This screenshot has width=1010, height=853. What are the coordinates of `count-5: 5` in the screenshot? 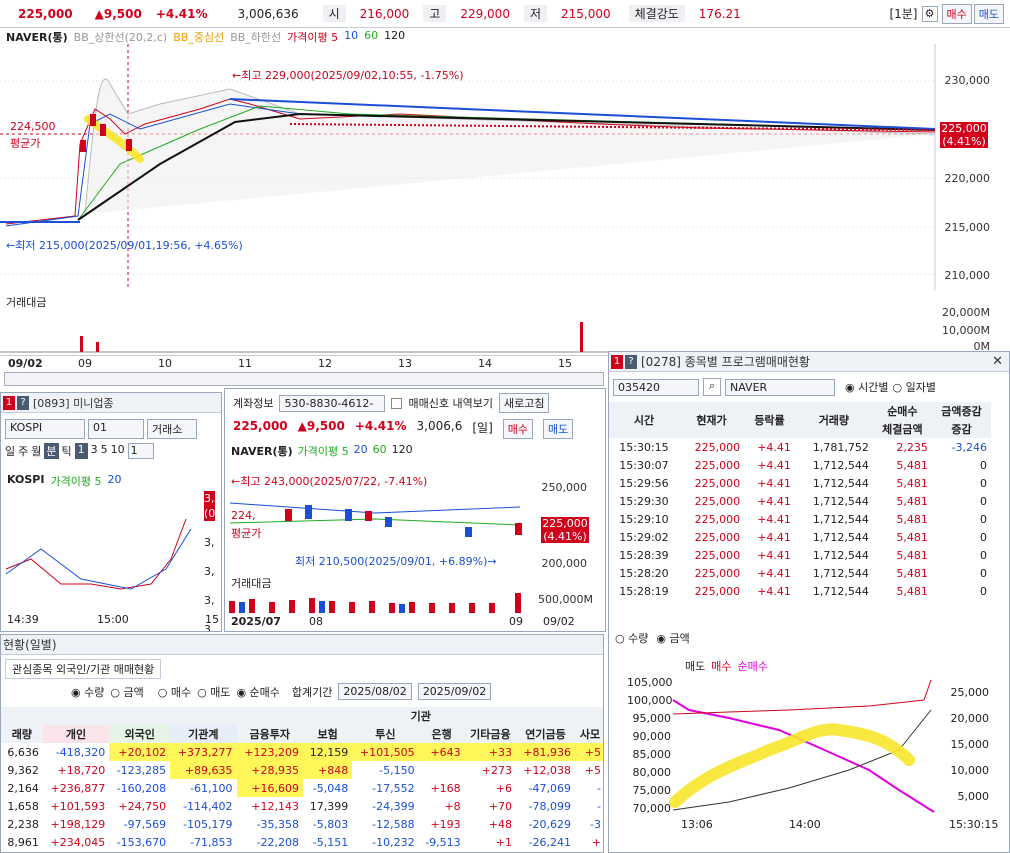 It's located at (104, 451).